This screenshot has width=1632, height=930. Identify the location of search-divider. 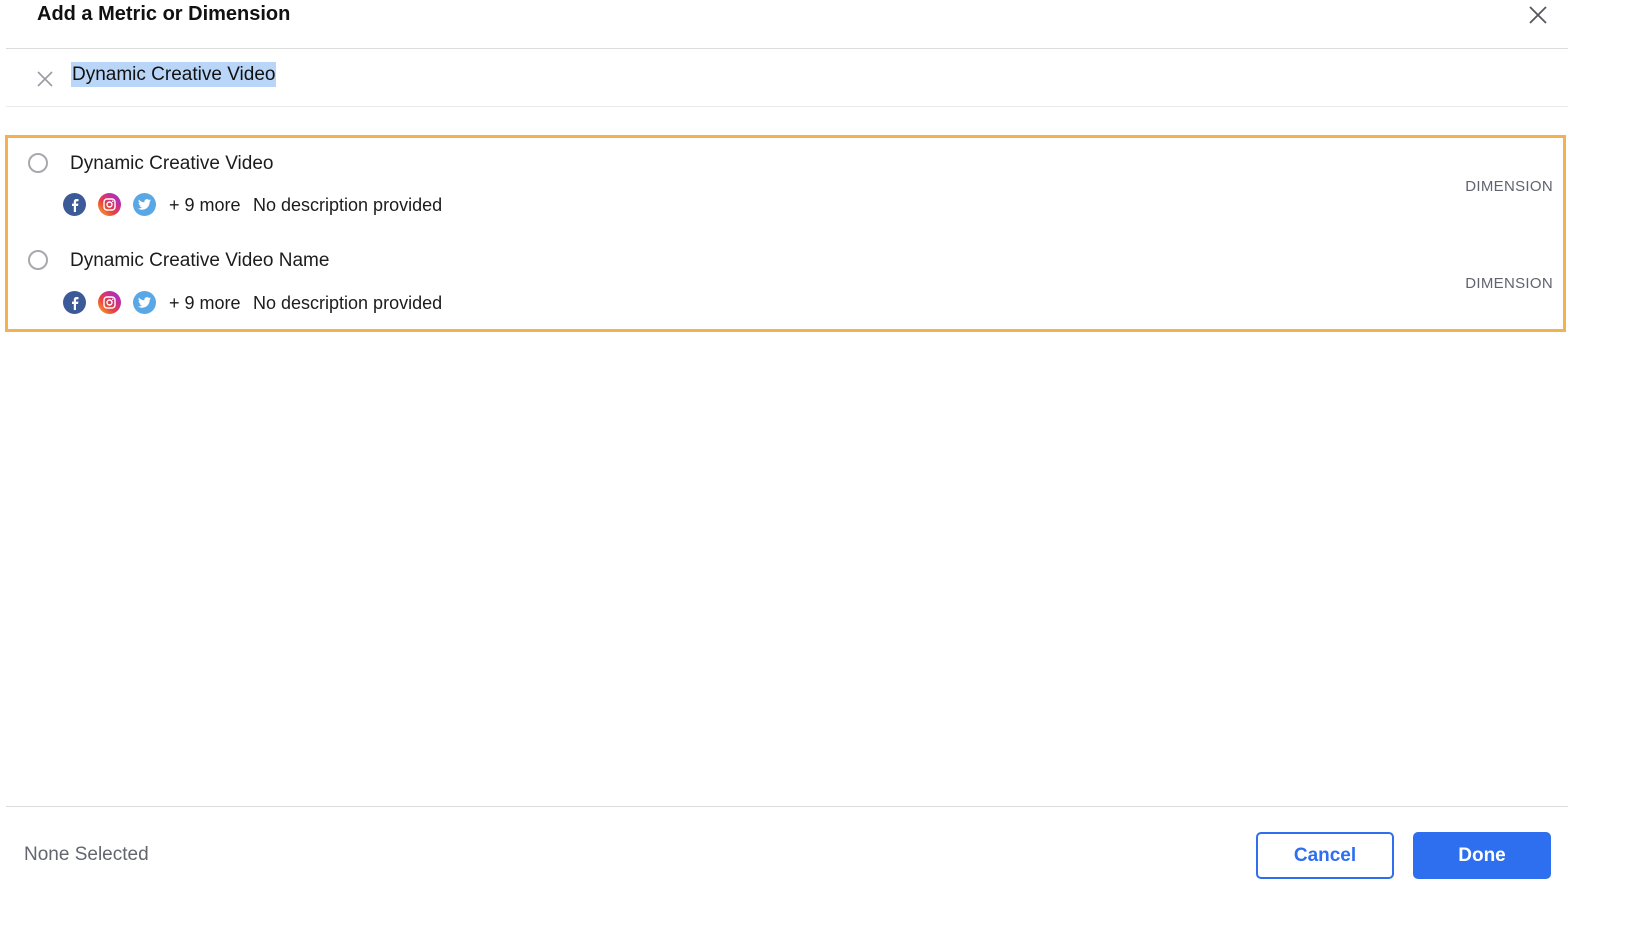
(787, 106).